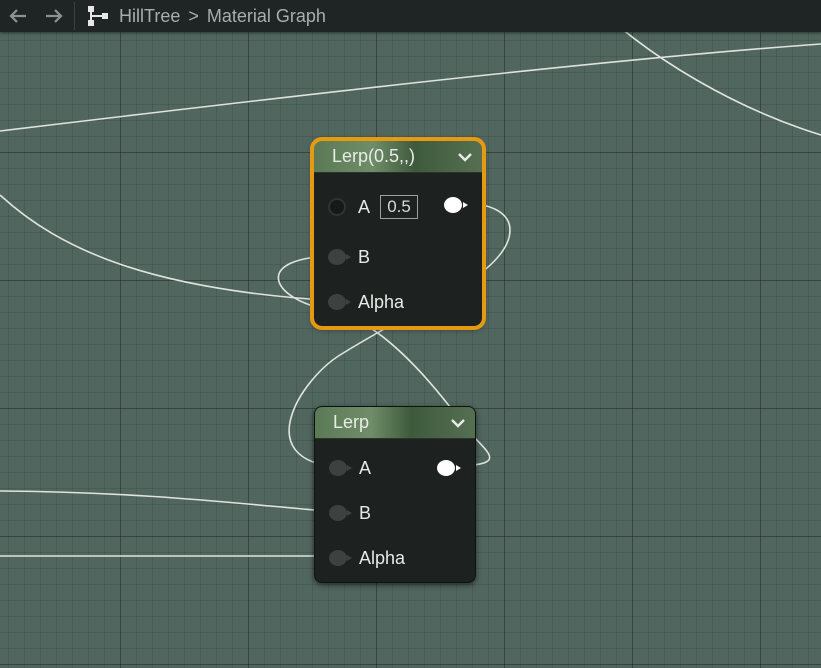 The width and height of the screenshot is (821, 668). I want to click on node-header: Lerp(0.5,,), so click(398, 157).